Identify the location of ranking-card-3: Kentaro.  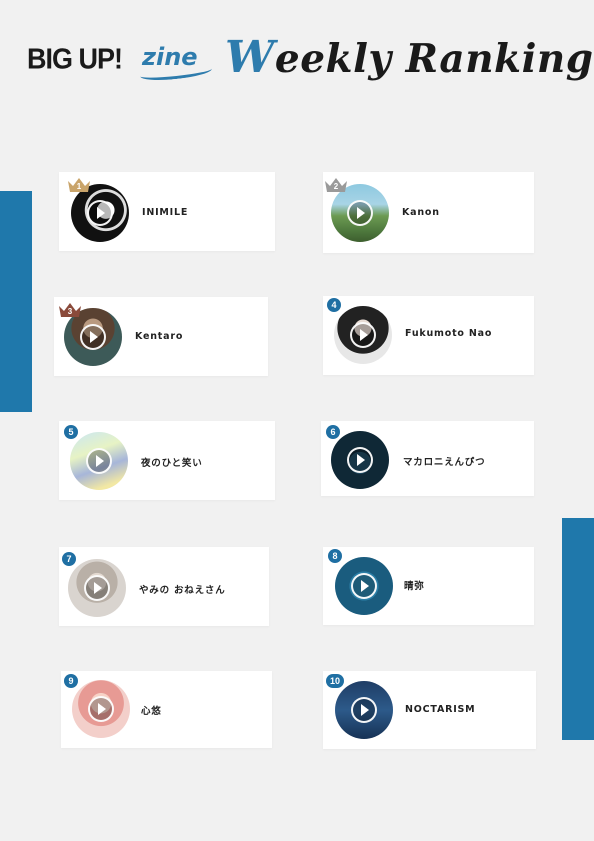
(161, 336).